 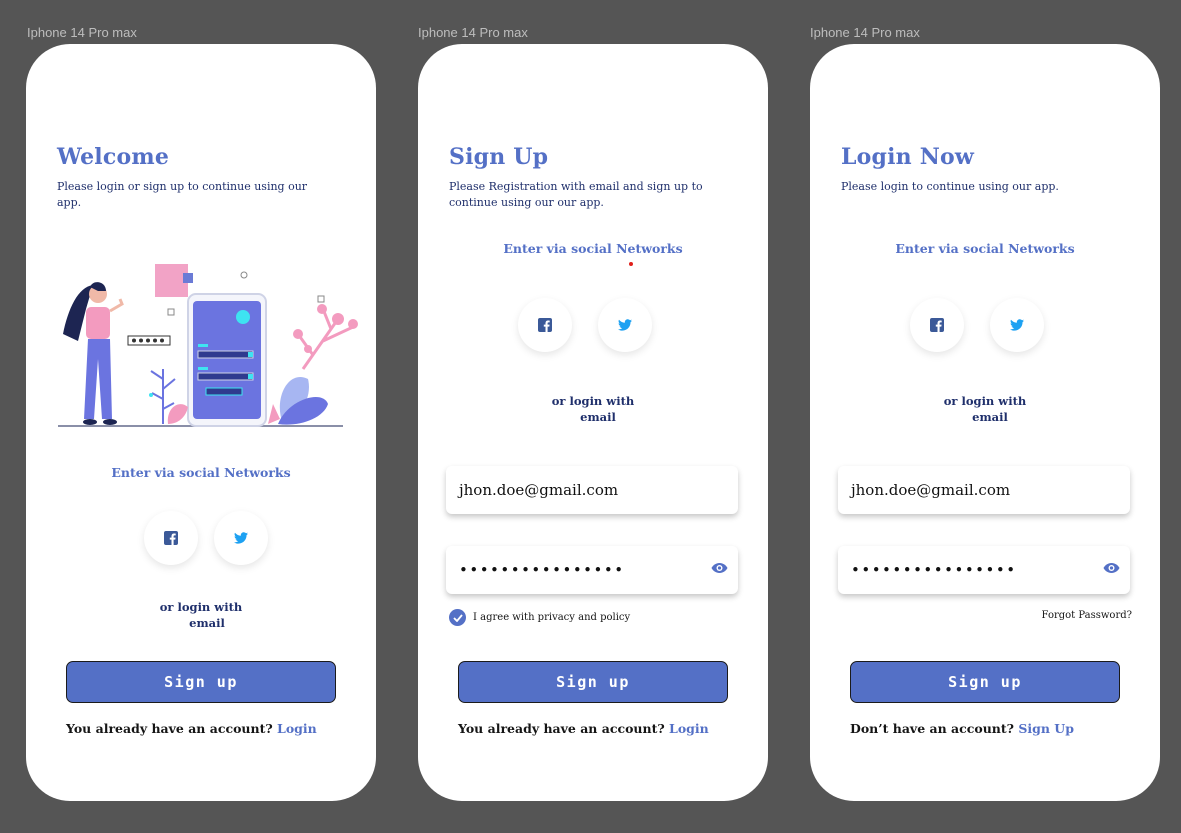 What do you see at coordinates (473, 32) in the screenshot?
I see `frame-label-signup: Iphone 14 Pro max` at bounding box center [473, 32].